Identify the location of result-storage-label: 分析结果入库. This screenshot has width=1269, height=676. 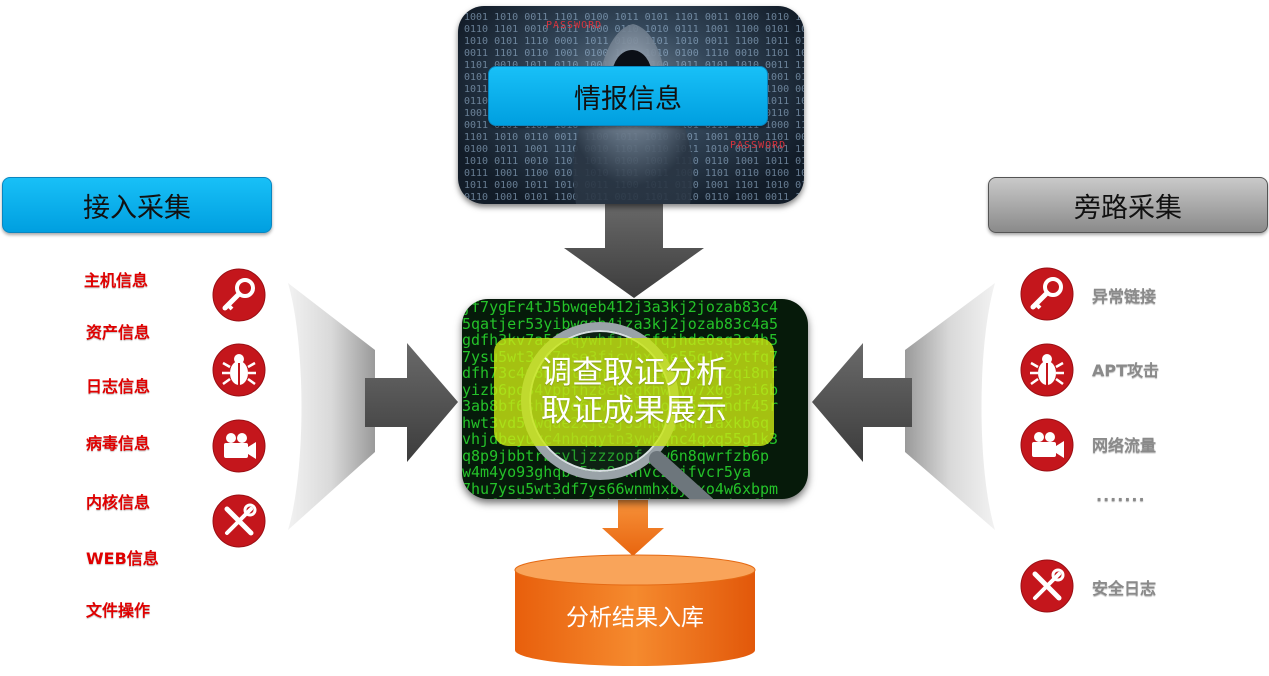
(635, 618).